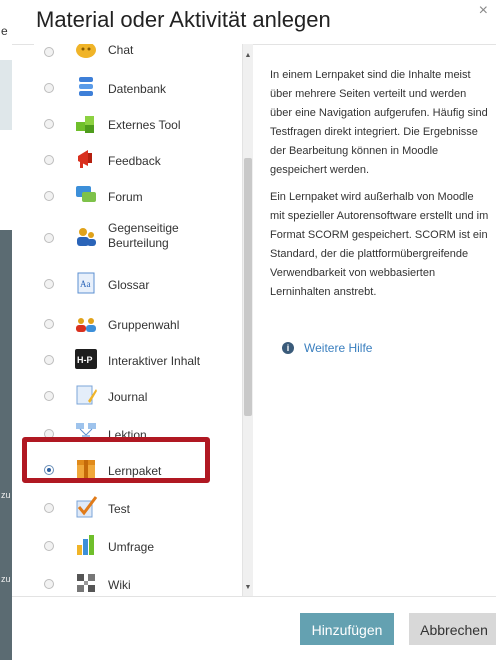  Describe the element at coordinates (143, 235) in the screenshot. I see `module-label: Gegenseitige Beurteilung` at that location.